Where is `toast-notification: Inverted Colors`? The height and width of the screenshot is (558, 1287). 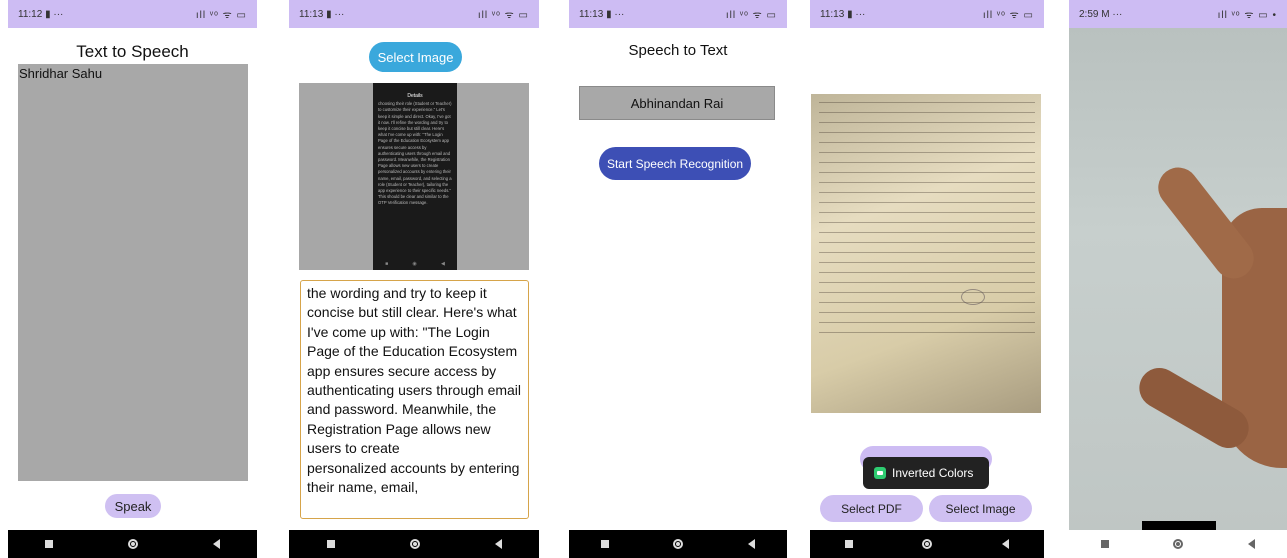
toast-notification: Inverted Colors is located at coordinates (926, 473).